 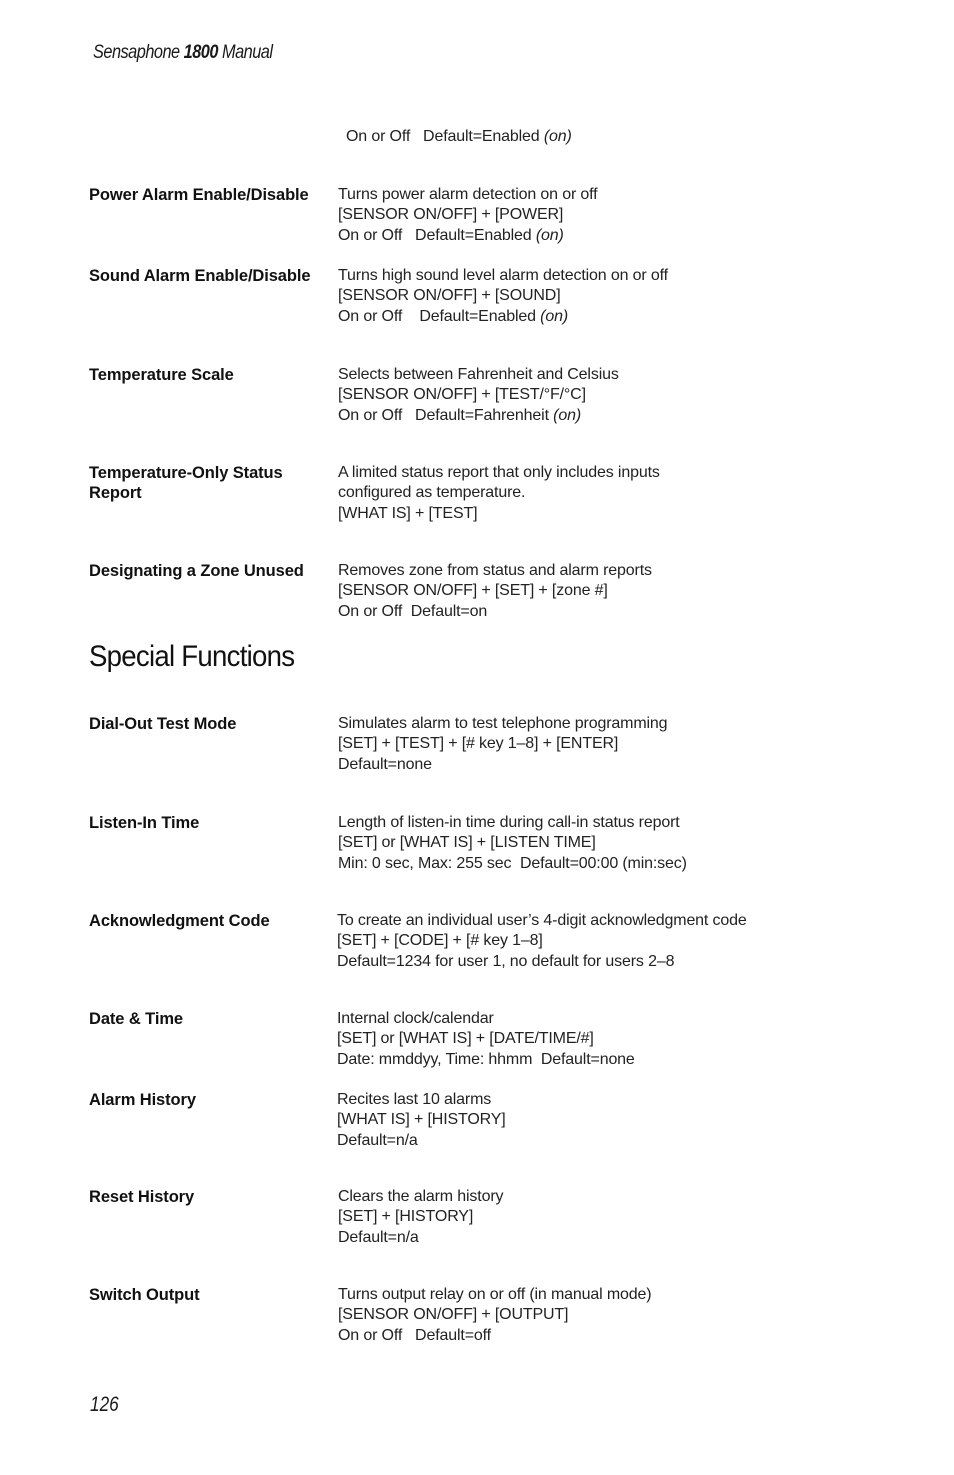 I want to click on desc-line: Date: mmddyy, Time: hhmm Default=none, so click(x=486, y=1059).